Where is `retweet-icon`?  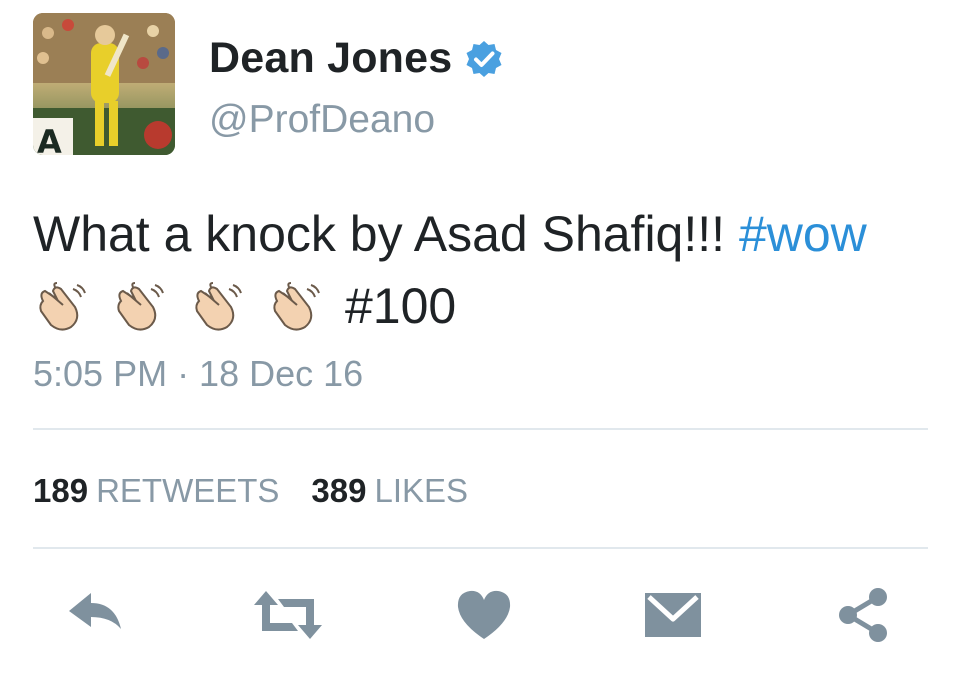 retweet-icon is located at coordinates (287, 615).